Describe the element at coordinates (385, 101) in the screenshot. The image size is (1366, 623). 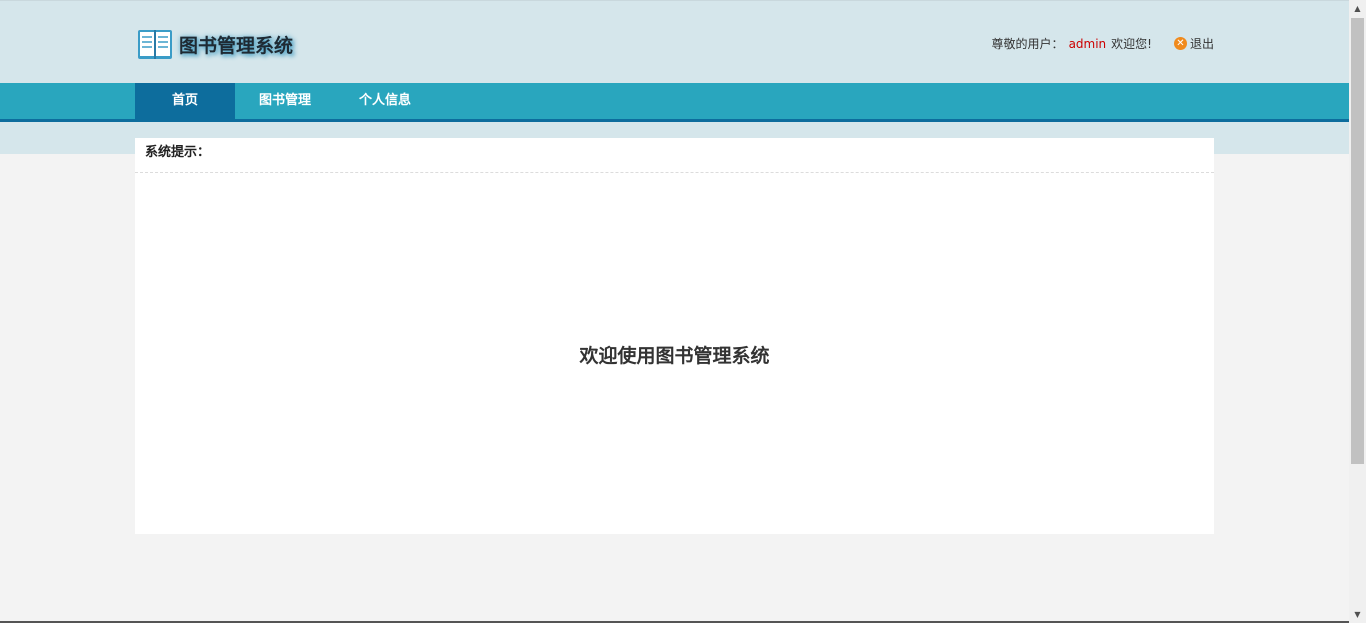
I see `nav-item-personal-info: 个人信息` at that location.